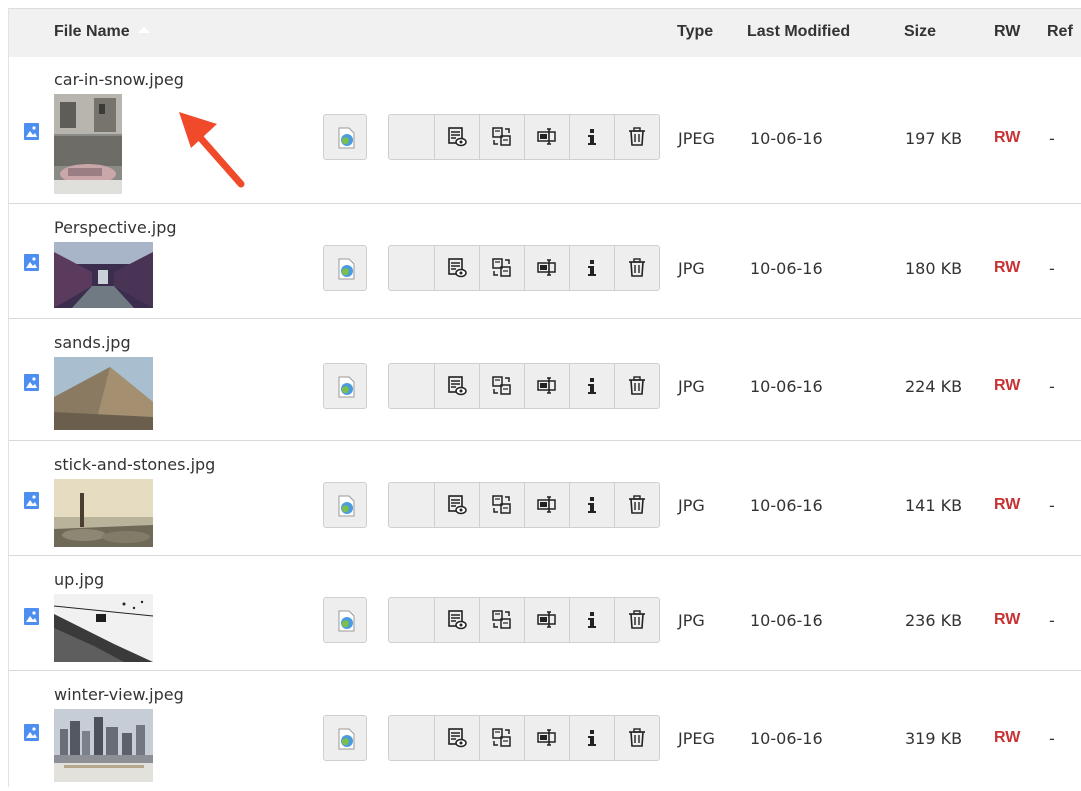 The image size is (1081, 791). I want to click on table-row: up.jpg JPG 10-06-16 236 KB RW -, so click(545, 613).